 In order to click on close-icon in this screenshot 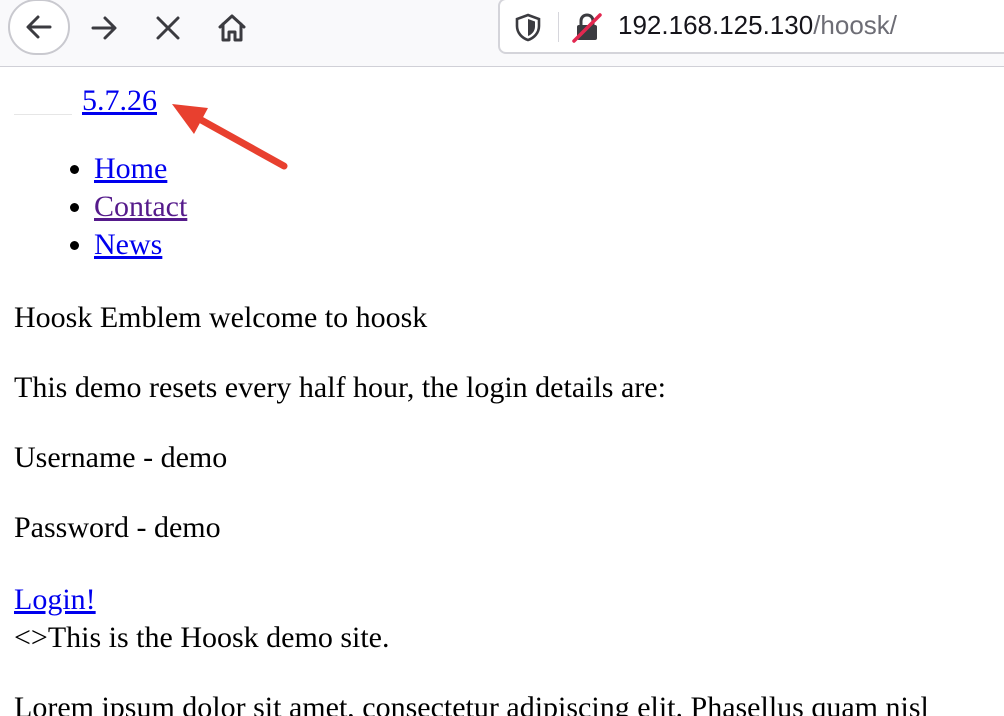, I will do `click(168, 28)`.